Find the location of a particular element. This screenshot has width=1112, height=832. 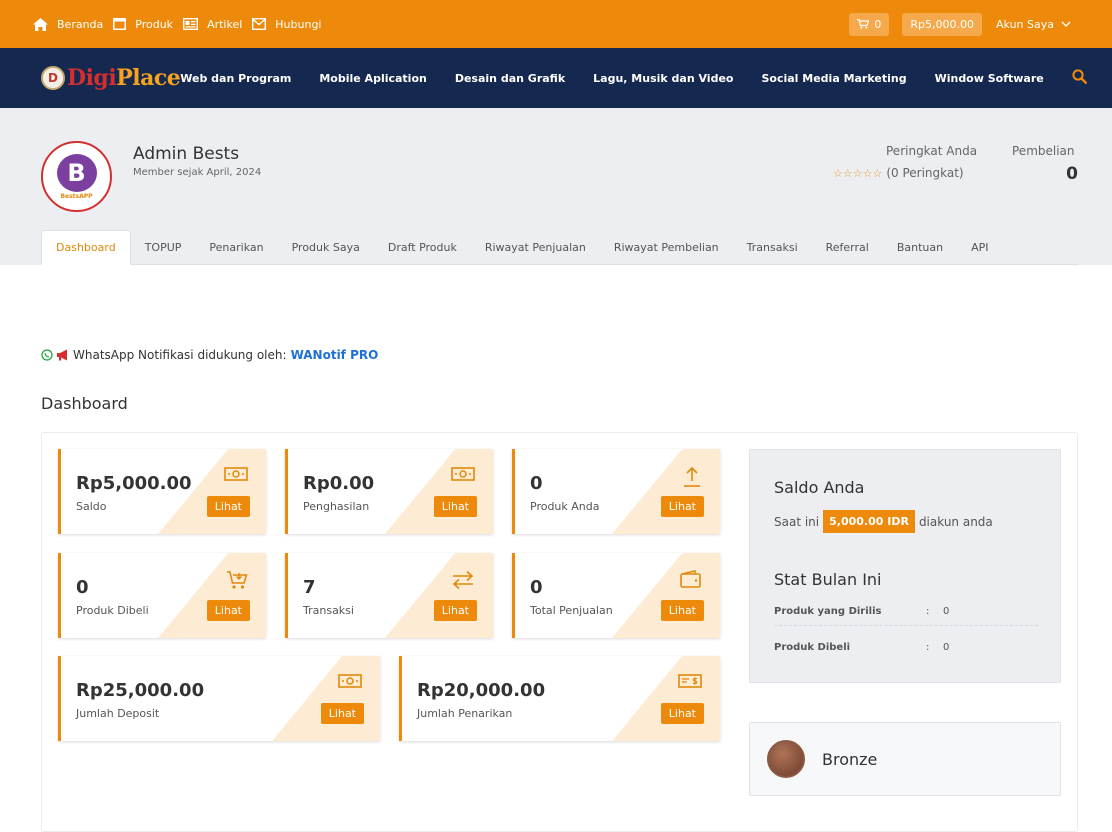

site-logo: D DigiPlace is located at coordinates (111, 78).